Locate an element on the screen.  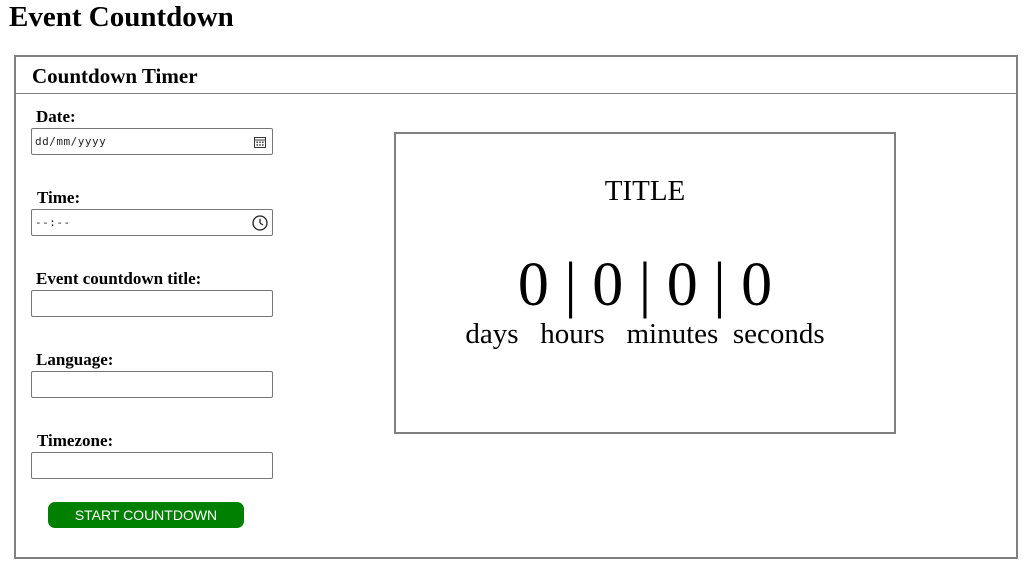
countdown-digits: 0 | 0 | 0 | 0 is located at coordinates (645, 285).